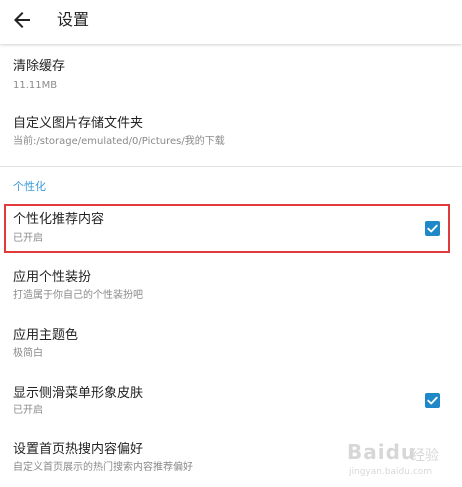  I want to click on apply-personal-theme-title: 应用个性装扮, so click(52, 277).